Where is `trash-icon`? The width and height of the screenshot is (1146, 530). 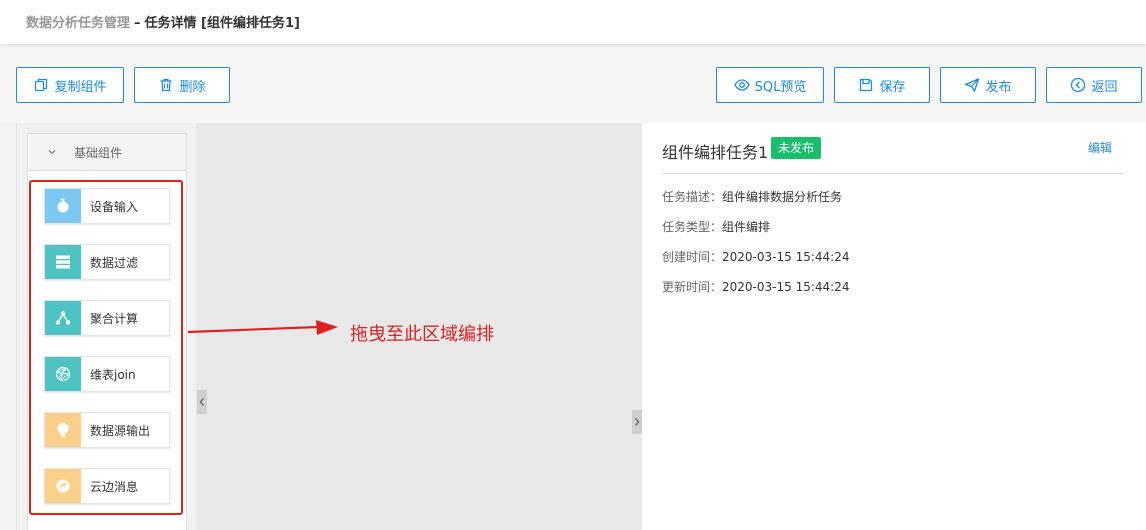
trash-icon is located at coordinates (166, 85).